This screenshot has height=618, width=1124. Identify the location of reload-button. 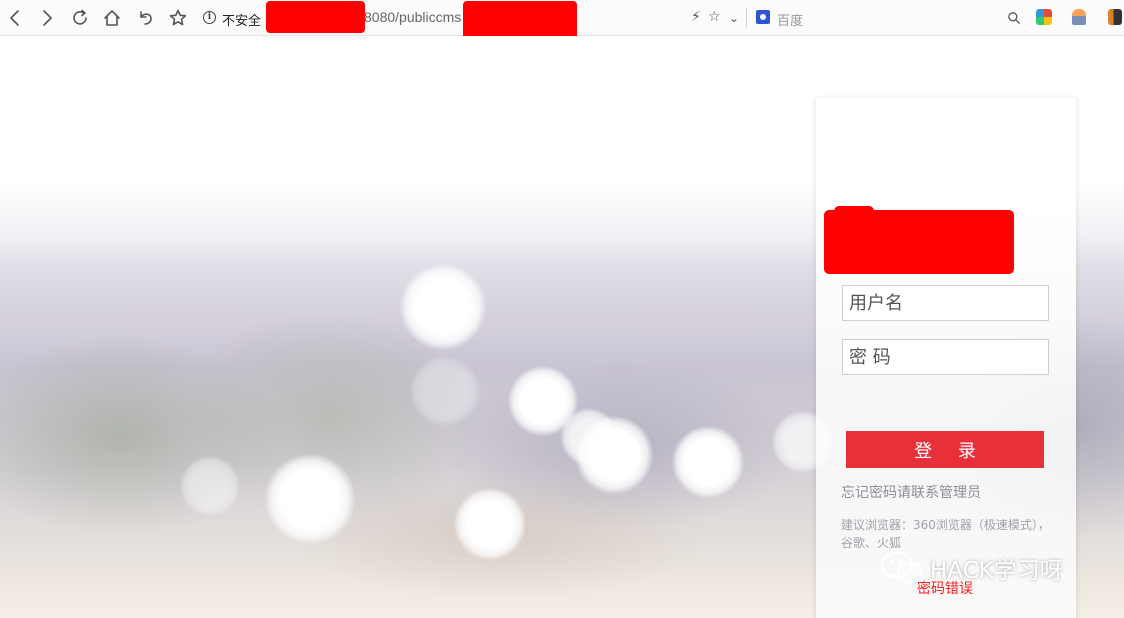
(80, 18).